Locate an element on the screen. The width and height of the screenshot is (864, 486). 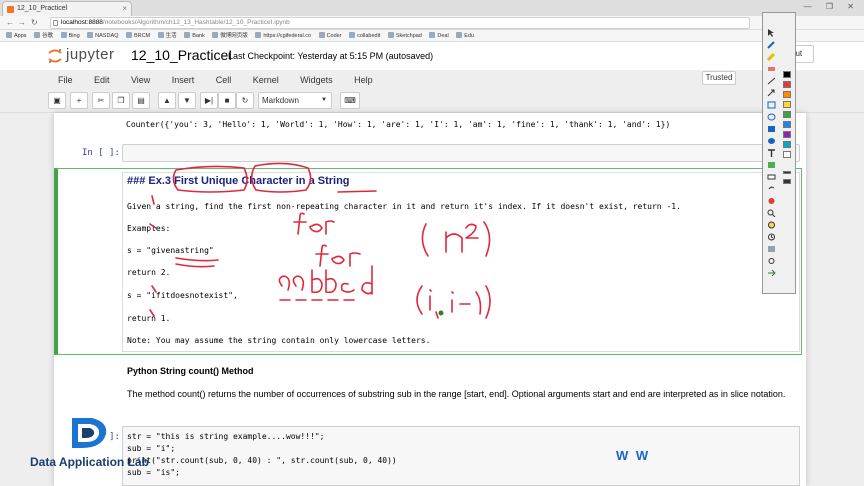
md-line-example1: s = "givenastring" is located at coordinates (170, 250).